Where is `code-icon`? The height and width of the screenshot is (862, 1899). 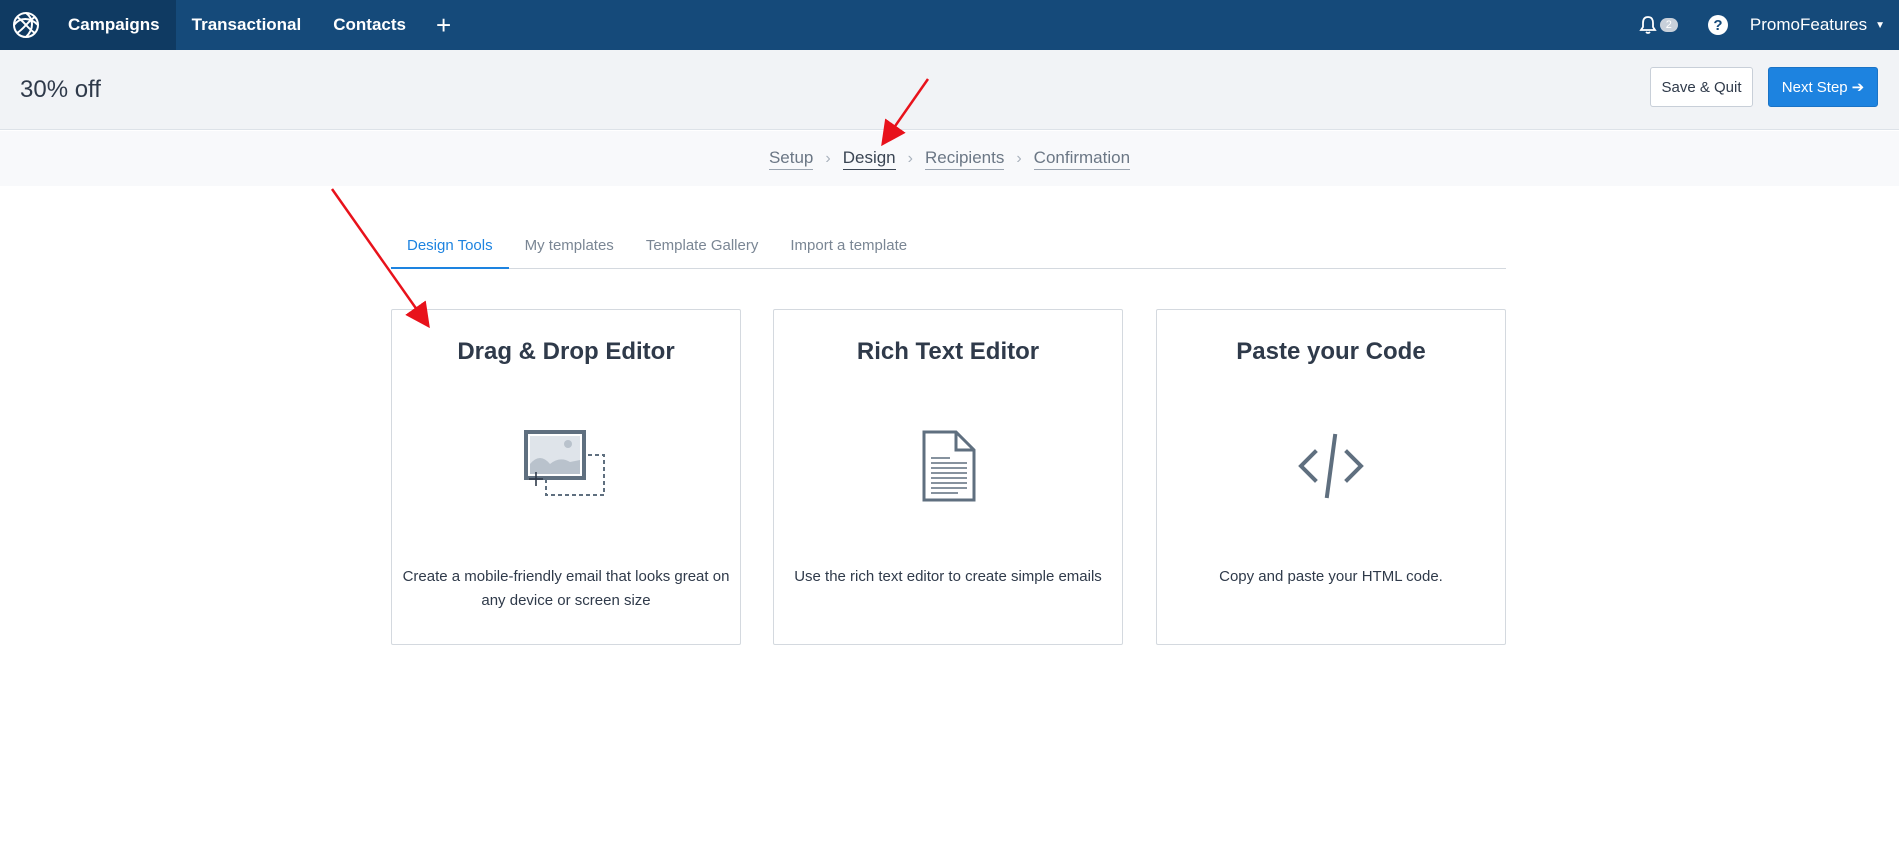 code-icon is located at coordinates (1331, 466).